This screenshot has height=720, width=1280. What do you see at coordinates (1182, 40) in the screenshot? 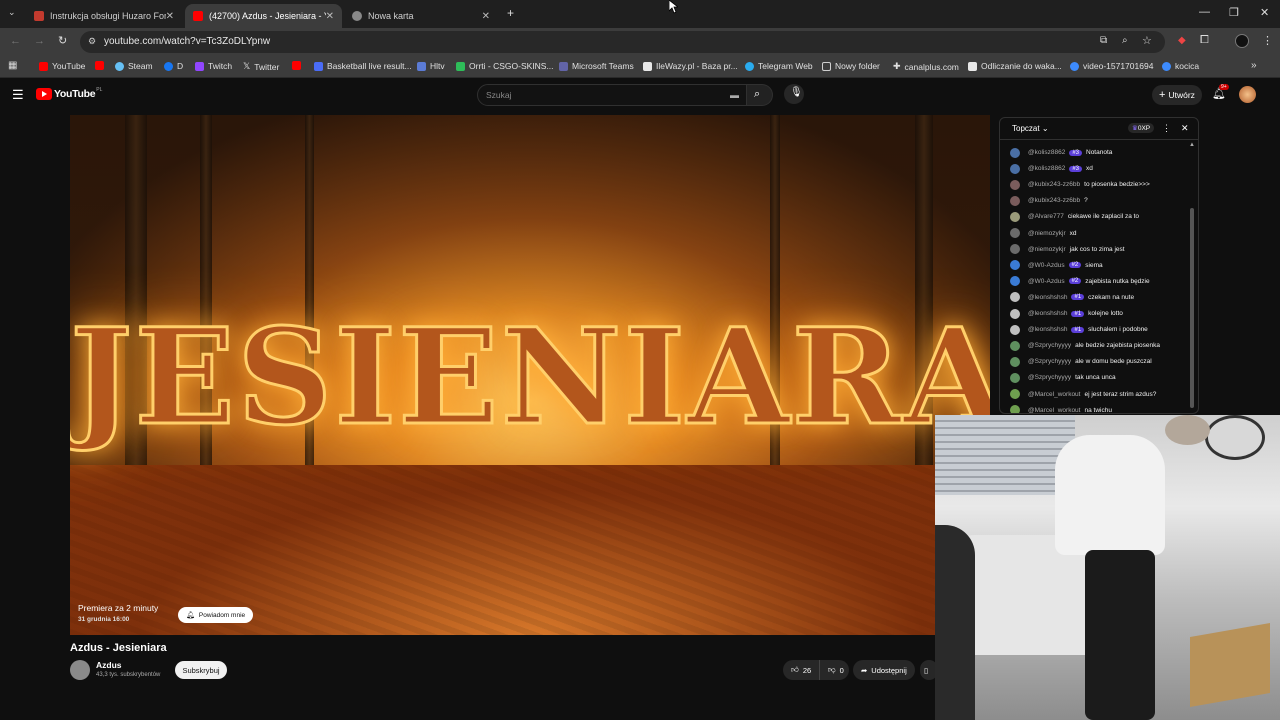
I see `extension-icon: ◆` at bounding box center [1182, 40].